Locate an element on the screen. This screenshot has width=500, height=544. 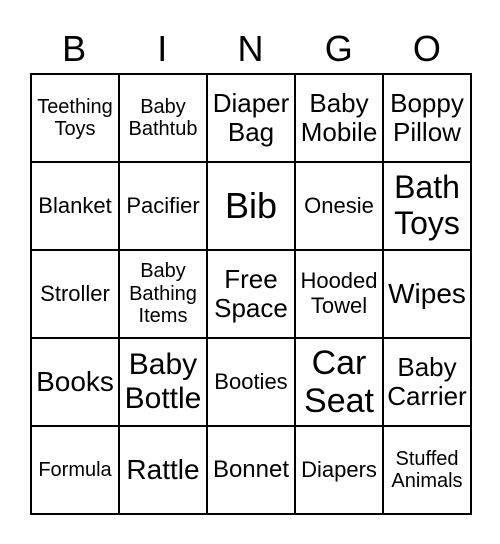
header-letter-i: I is located at coordinates (162, 48).